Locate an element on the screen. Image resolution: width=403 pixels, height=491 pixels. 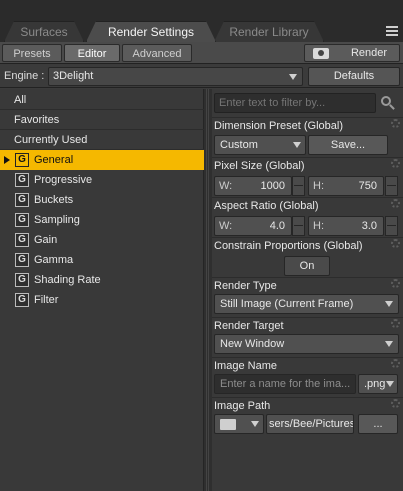
list-item-label: Shading Rate is located at coordinates (67, 280).